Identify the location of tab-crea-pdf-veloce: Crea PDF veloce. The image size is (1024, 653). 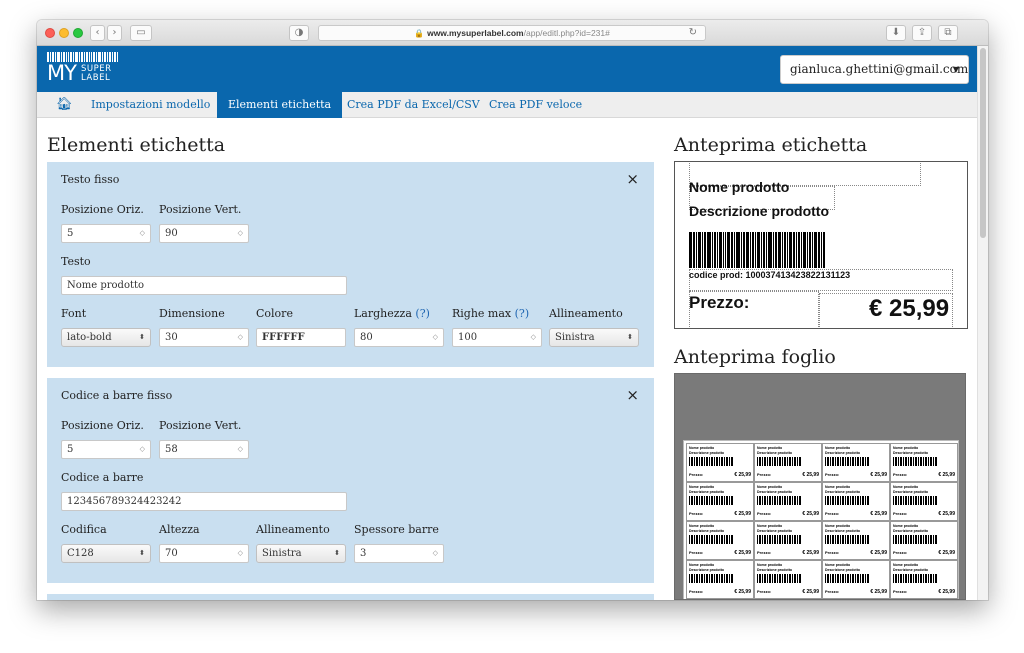
(535, 105).